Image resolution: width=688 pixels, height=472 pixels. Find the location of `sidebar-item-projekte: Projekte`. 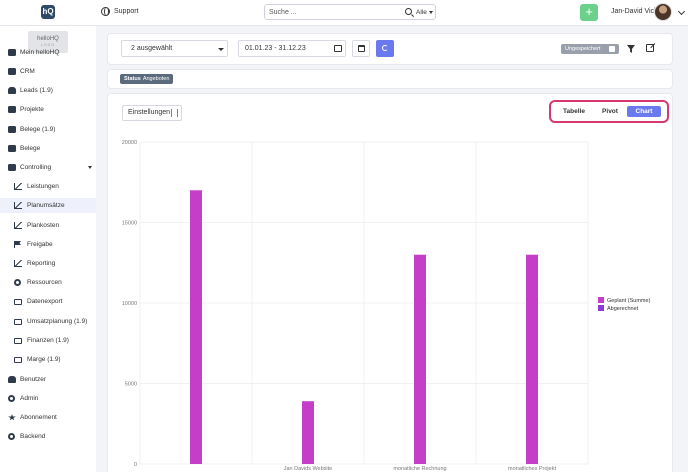

sidebar-item-projekte: Projekte is located at coordinates (48, 109).